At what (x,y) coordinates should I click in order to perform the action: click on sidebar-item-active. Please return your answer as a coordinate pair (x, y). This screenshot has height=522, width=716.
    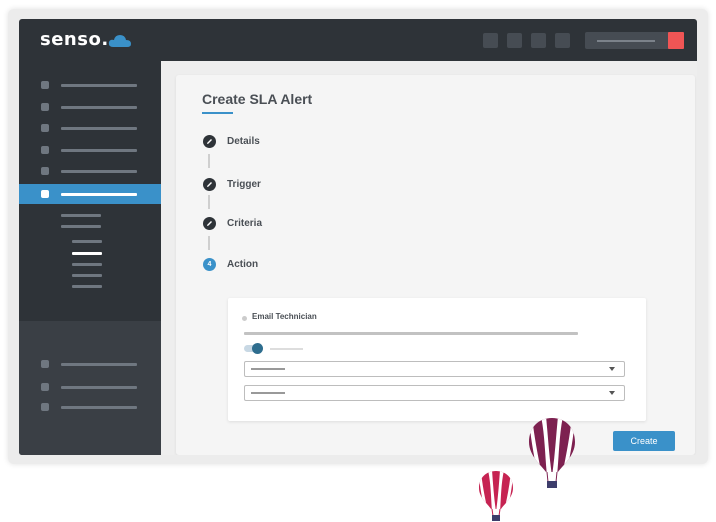
    Looking at the image, I should click on (90, 194).